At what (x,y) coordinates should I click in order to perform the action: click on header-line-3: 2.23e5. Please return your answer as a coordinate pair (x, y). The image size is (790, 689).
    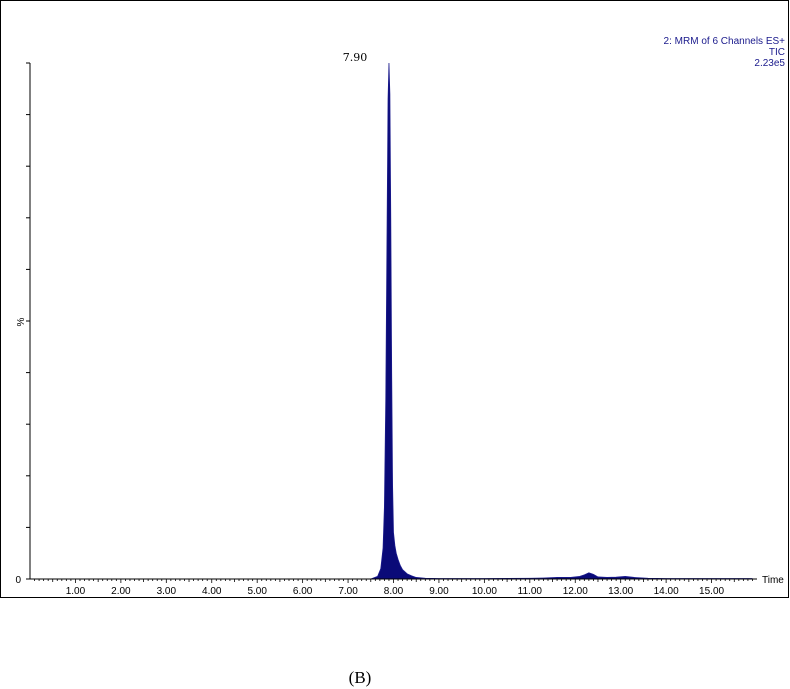
    Looking at the image, I should click on (769, 63).